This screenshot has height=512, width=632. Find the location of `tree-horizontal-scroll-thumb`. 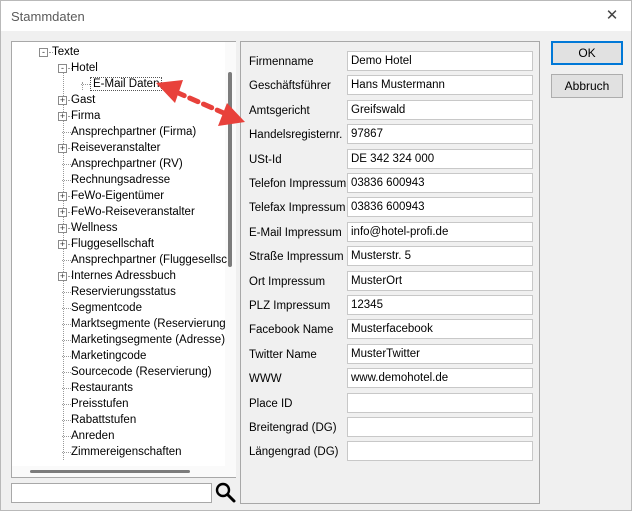

tree-horizontal-scroll-thumb is located at coordinates (110, 471).